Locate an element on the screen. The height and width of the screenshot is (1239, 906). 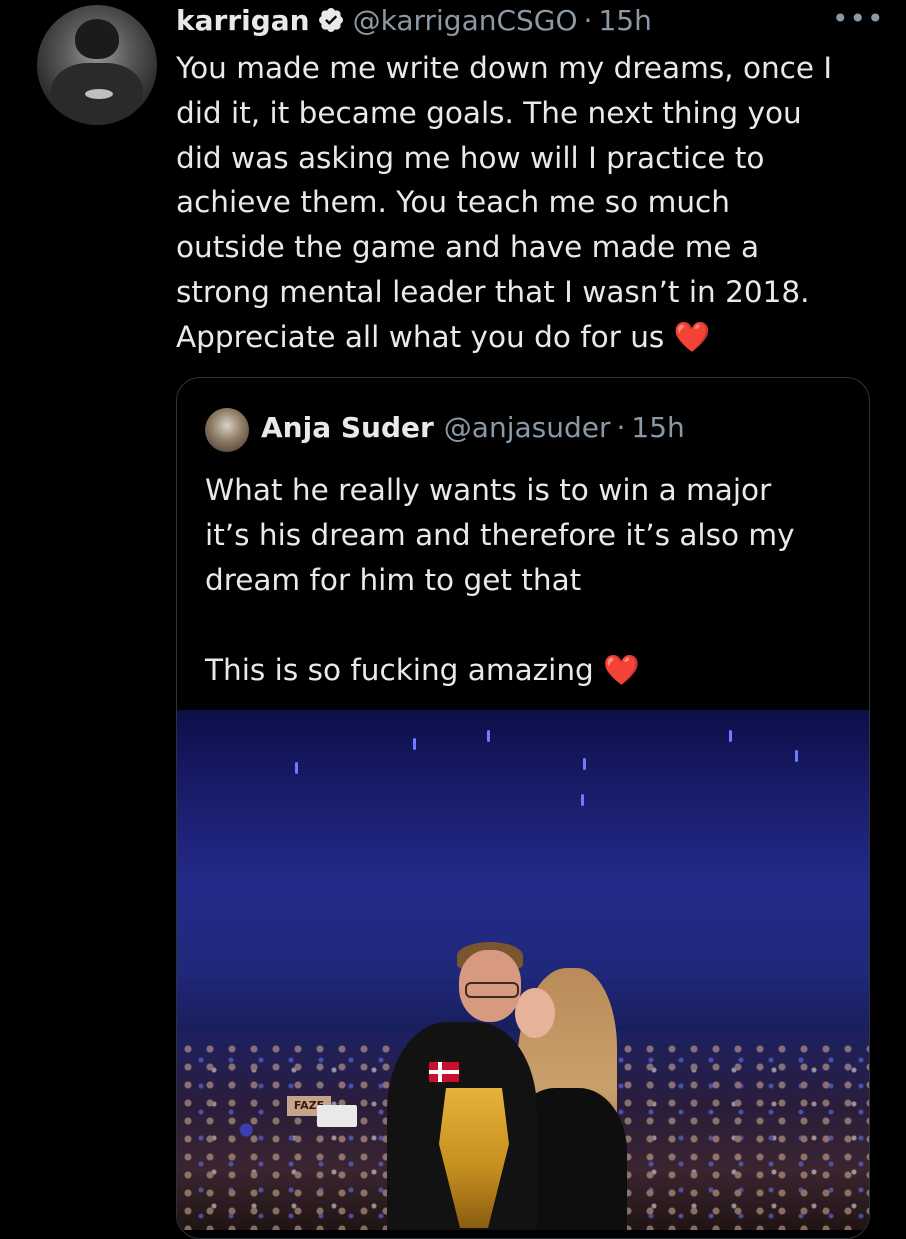
author-handle: @karriganCSGO is located at coordinates (465, 20).